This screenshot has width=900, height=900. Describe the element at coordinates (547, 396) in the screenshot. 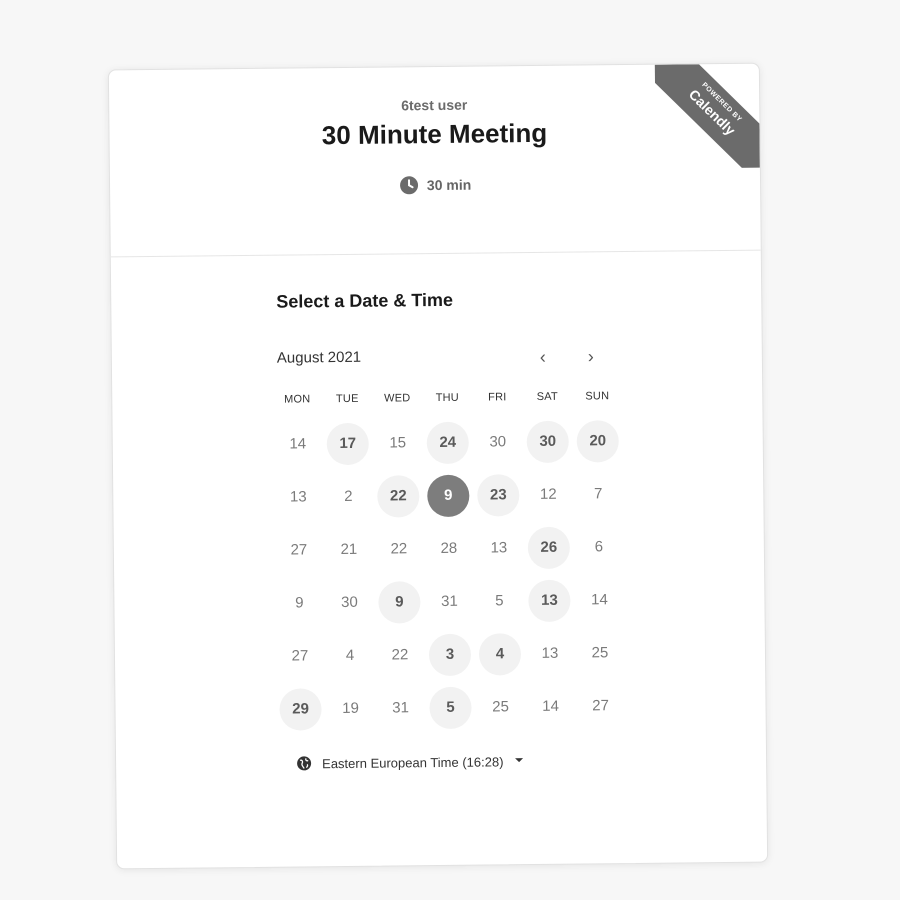

I see `weekday-label: SAT` at that location.